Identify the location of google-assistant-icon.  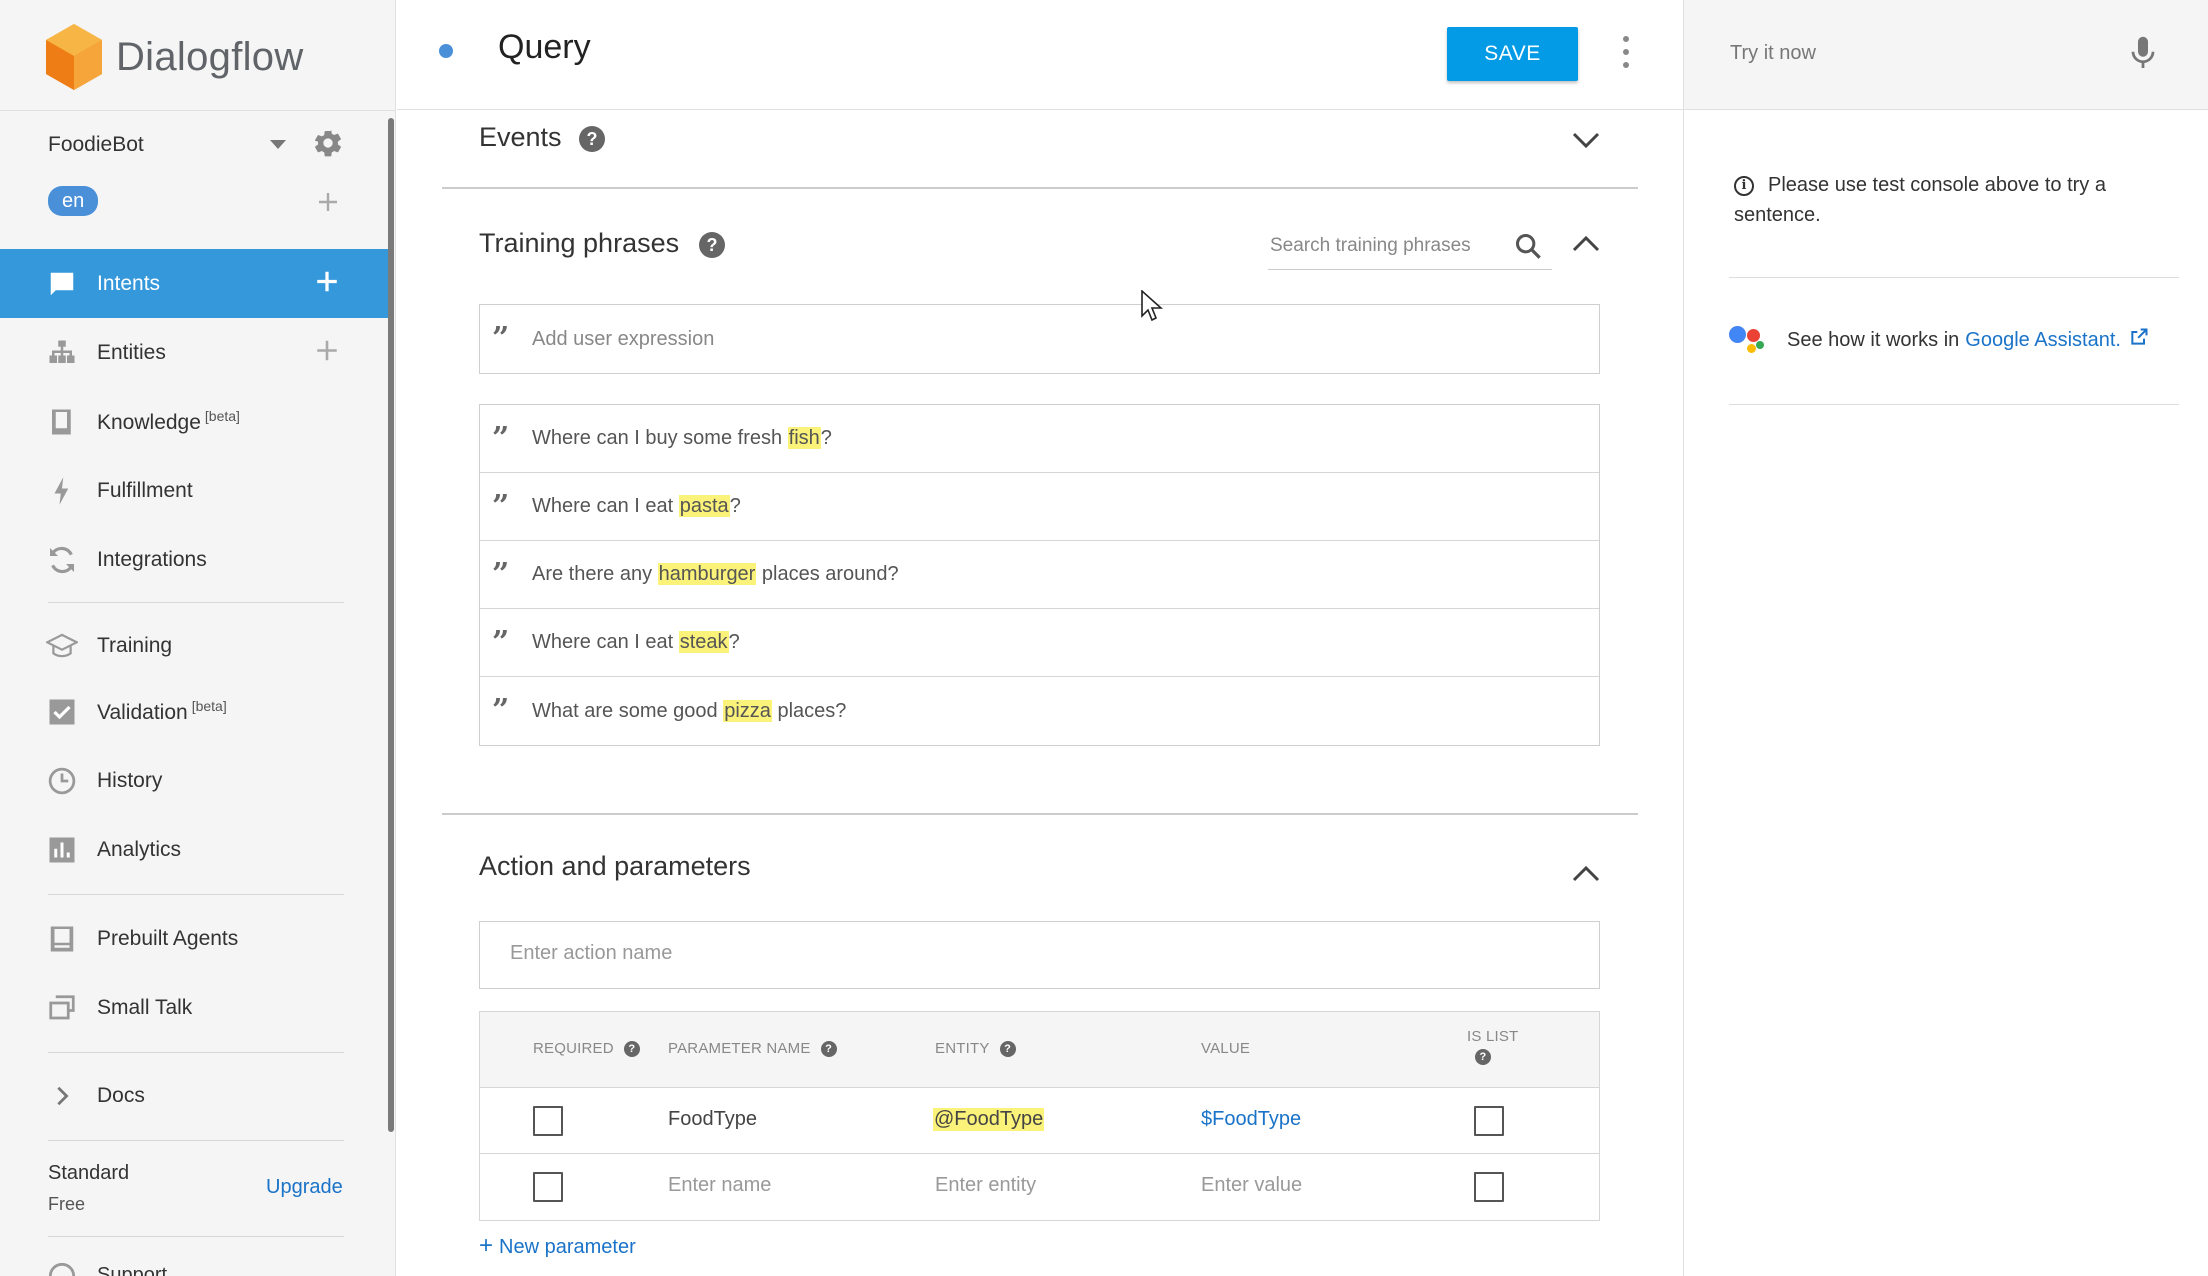
(1747, 340).